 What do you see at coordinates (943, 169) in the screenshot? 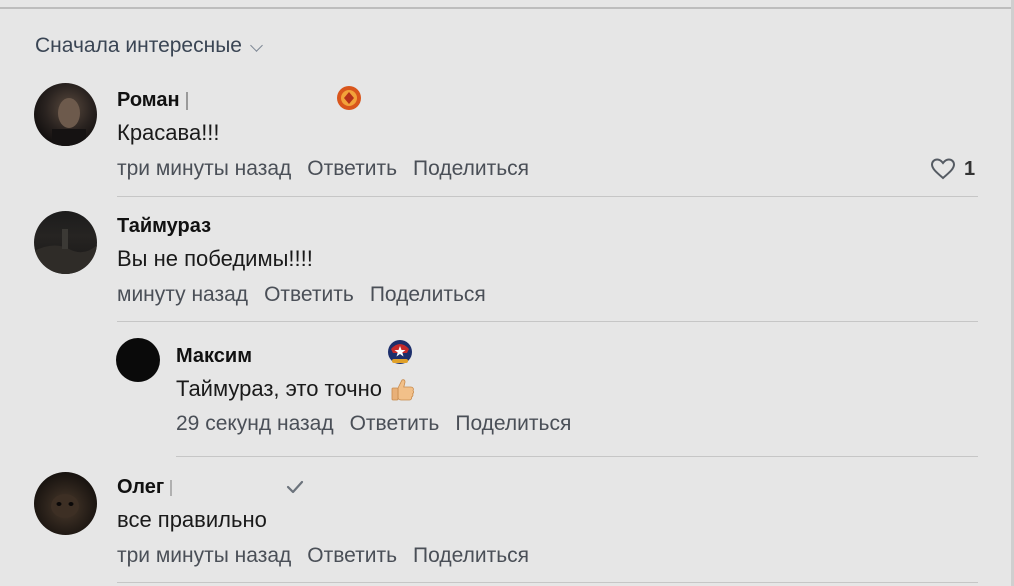
I see `heart-icon` at bounding box center [943, 169].